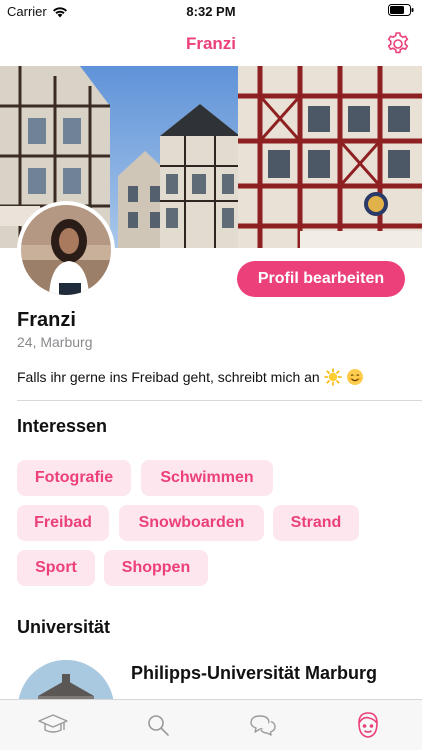 The height and width of the screenshot is (750, 422). I want to click on battery-icon, so click(401, 10).